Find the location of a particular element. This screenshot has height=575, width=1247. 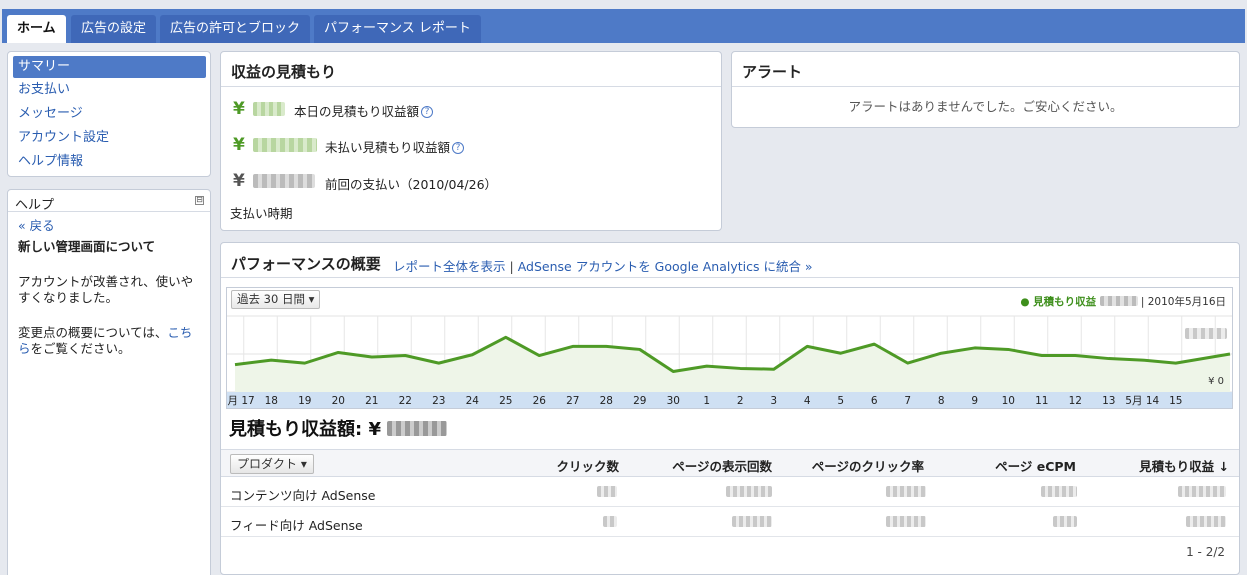

earnings-panel-title: 収益の見積もり is located at coordinates (284, 72).